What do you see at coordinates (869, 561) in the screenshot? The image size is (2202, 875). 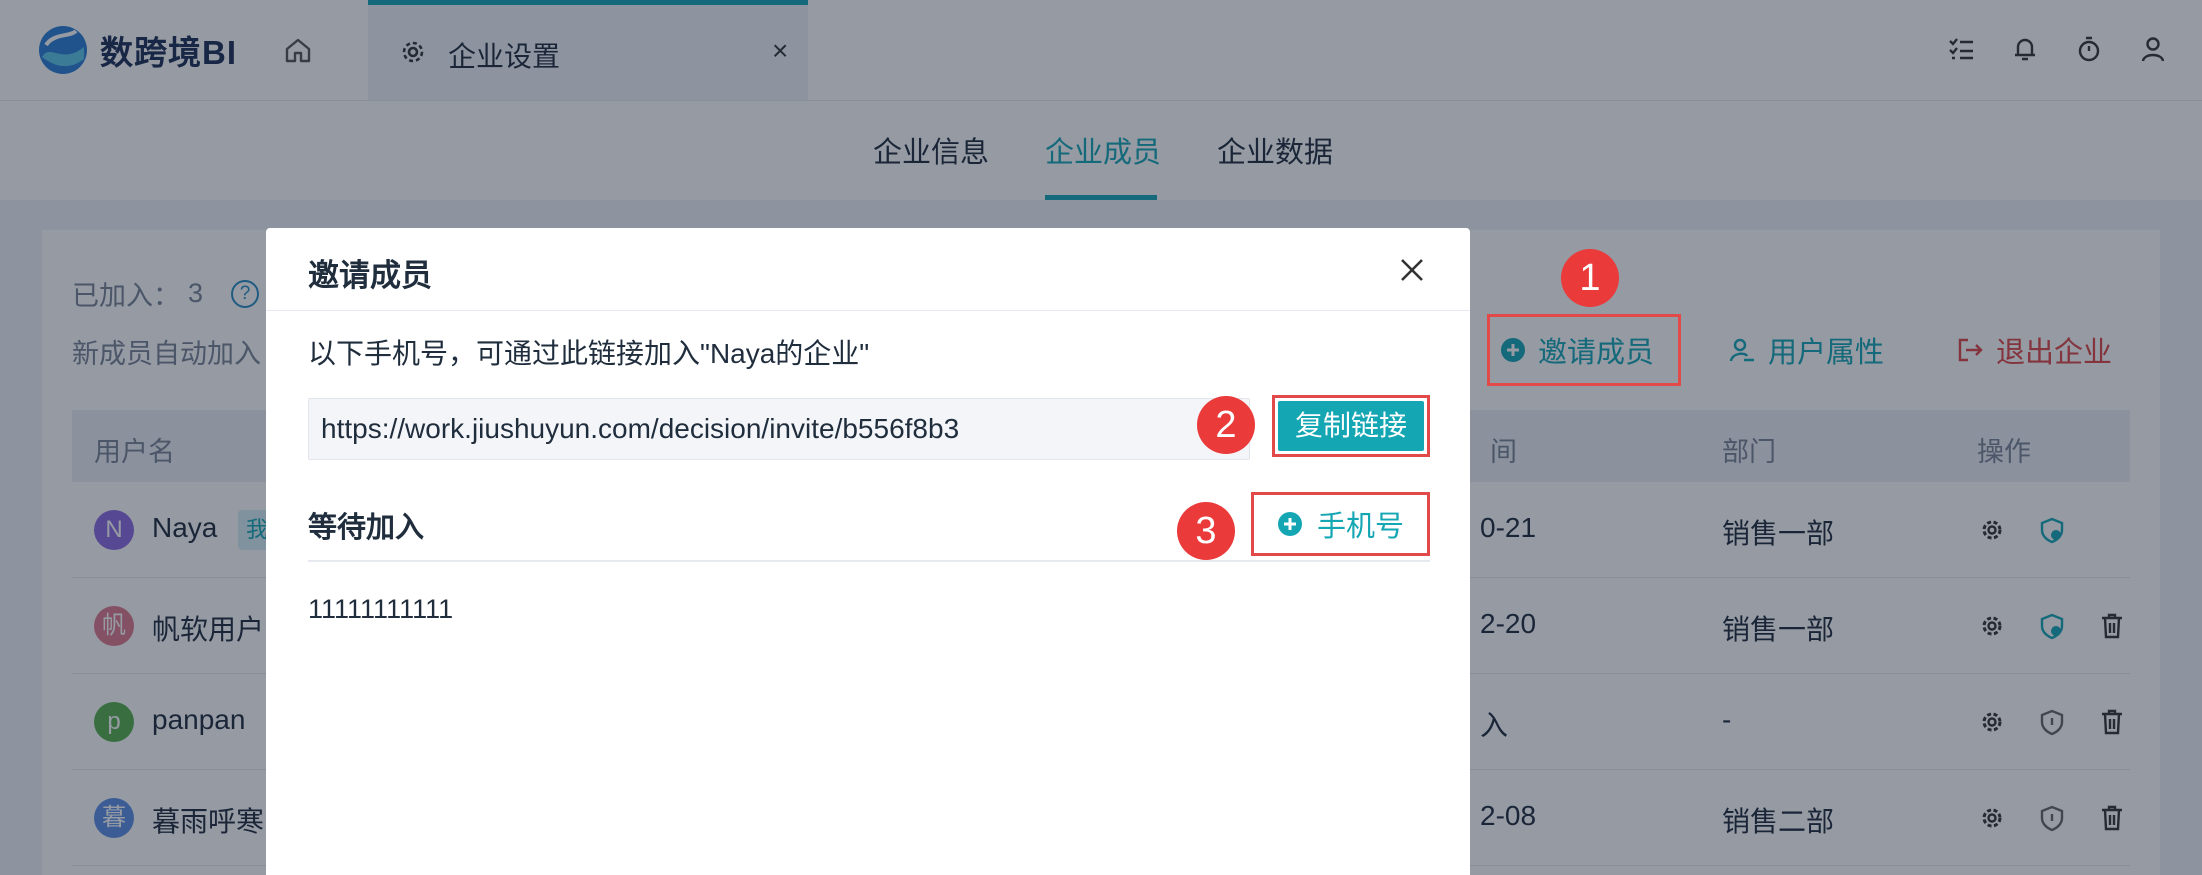 I see `waiting-divider` at bounding box center [869, 561].